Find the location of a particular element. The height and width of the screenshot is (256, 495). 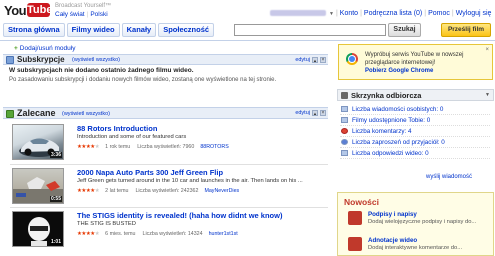

recommended-show-all: (wyświetl wszystko) is located at coordinates (86, 114).